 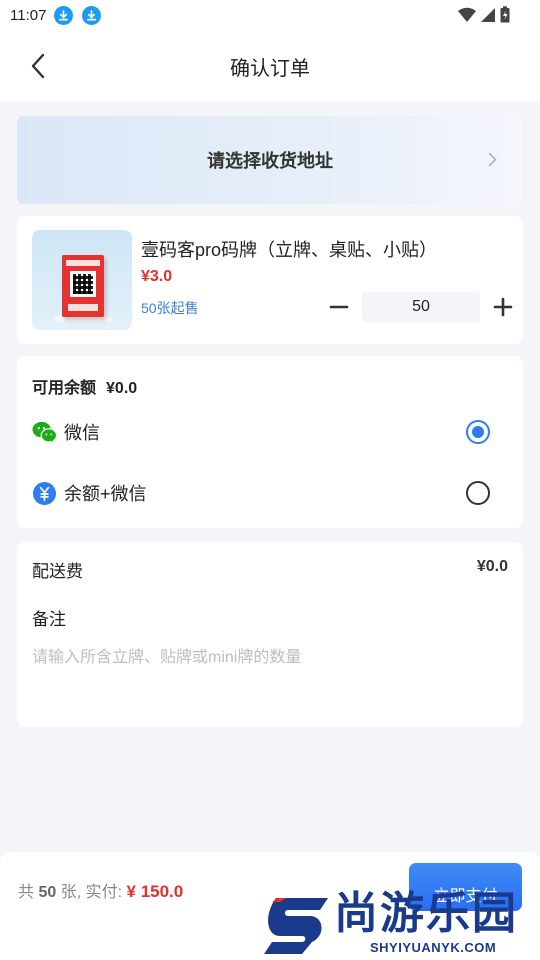 I want to click on pay-option-label: 微信, so click(x=82, y=433).